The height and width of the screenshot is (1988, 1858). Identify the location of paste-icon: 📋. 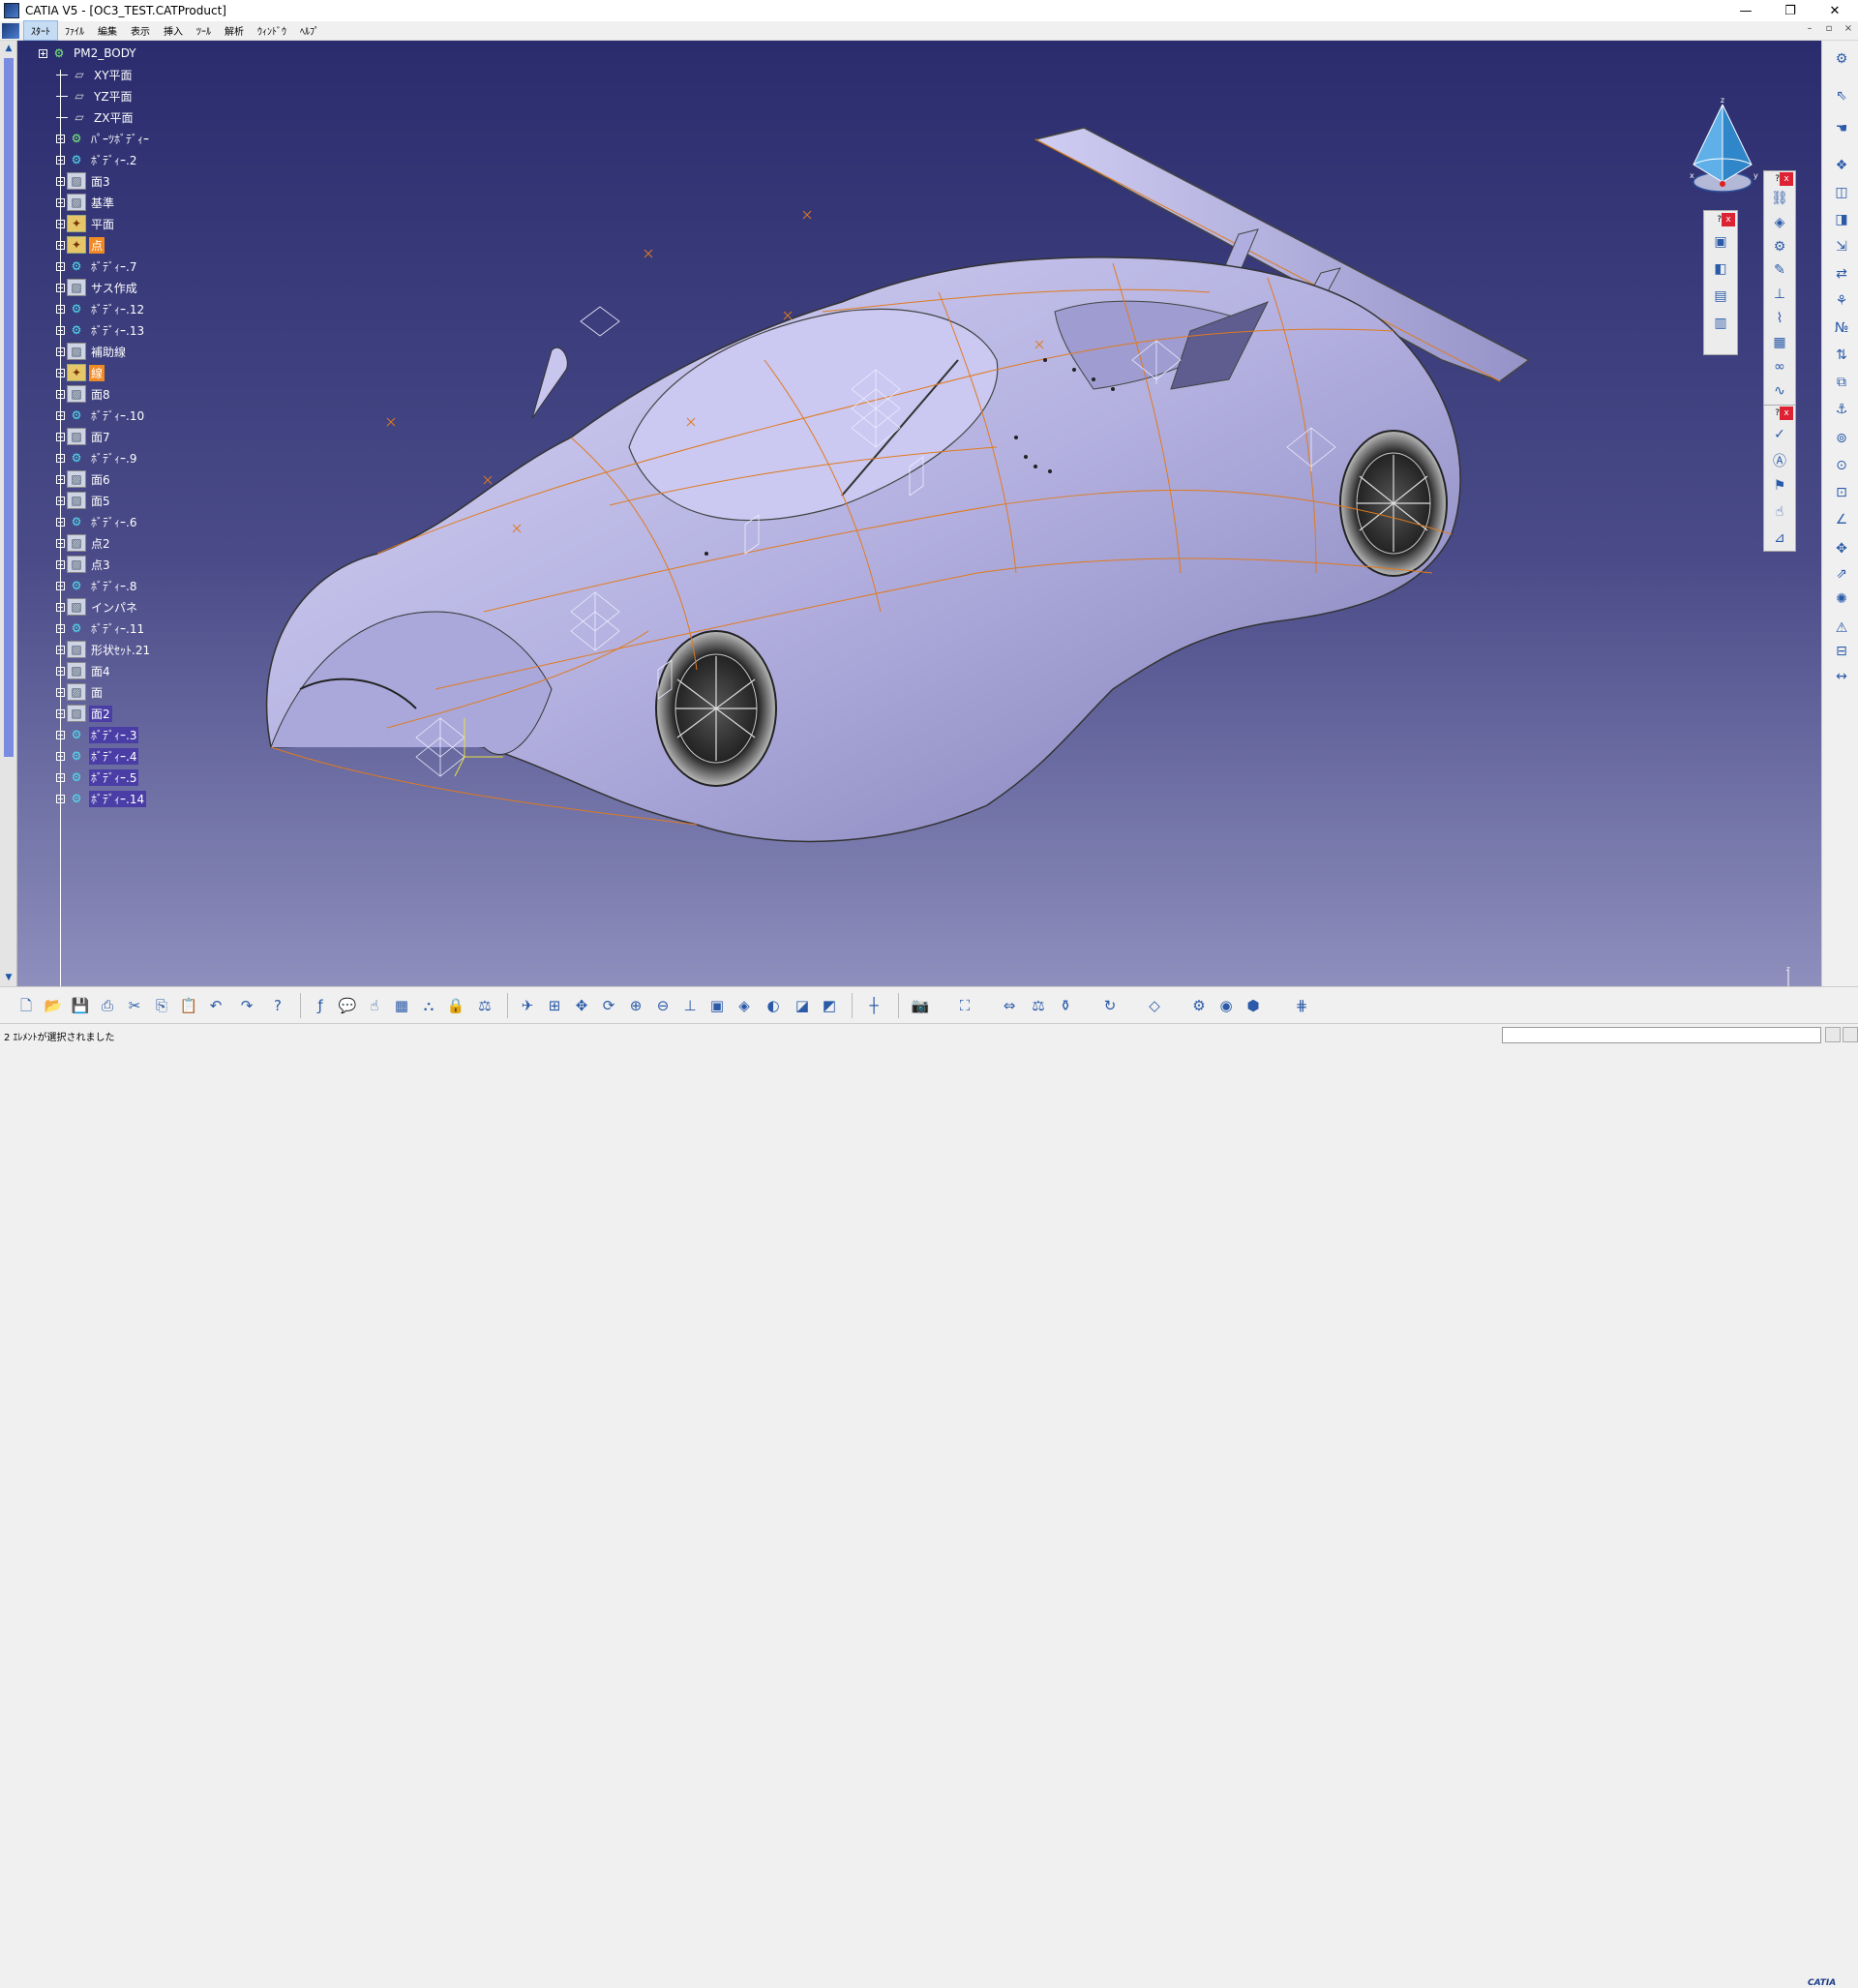
(188, 1005).